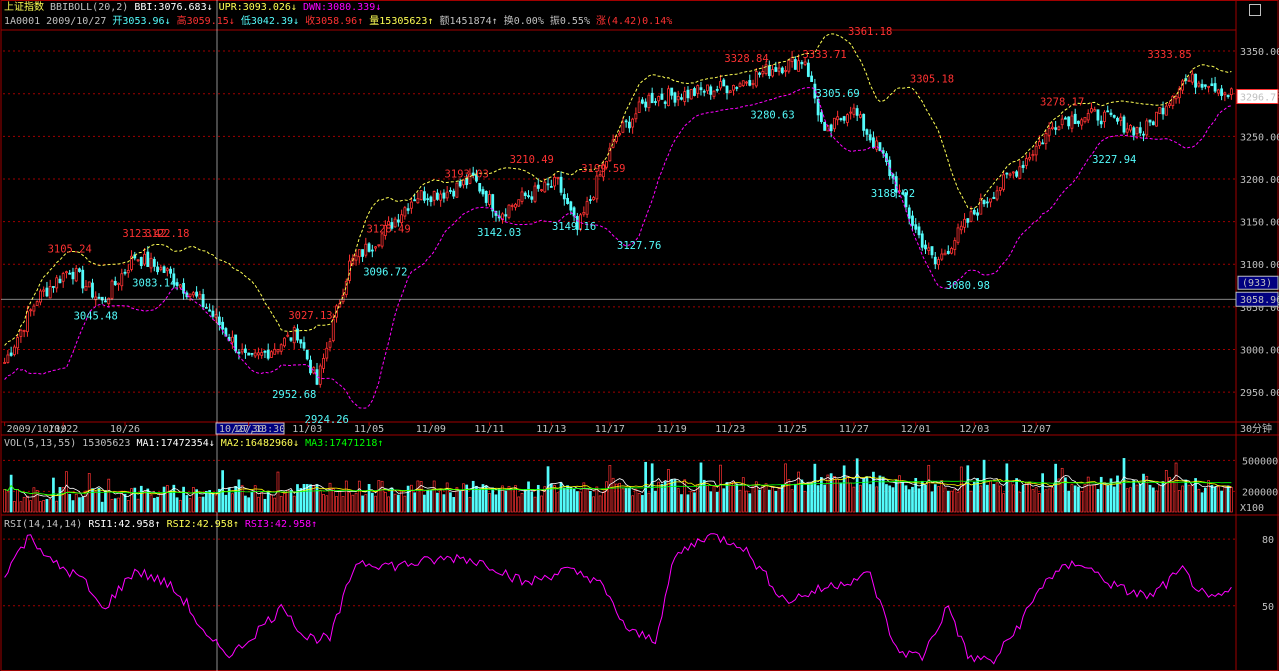 The height and width of the screenshot is (671, 1279). I want to click on price-annotation-label: 3328.84, so click(746, 59).